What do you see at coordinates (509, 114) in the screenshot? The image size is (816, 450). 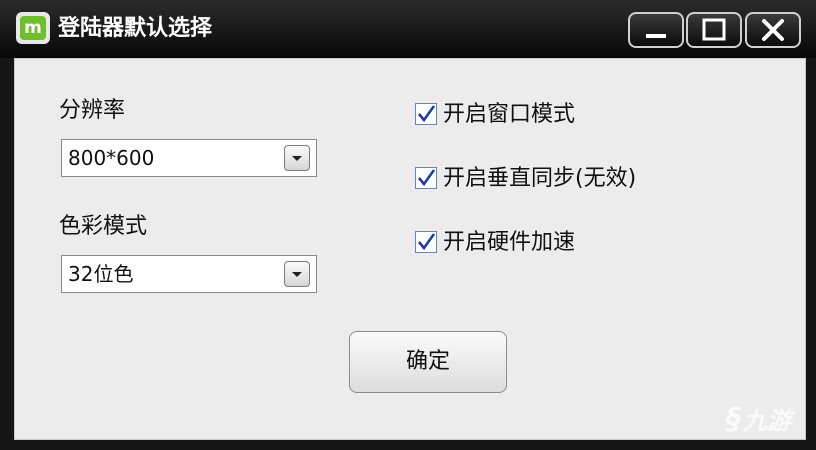 I see `window-mode-label: 开启窗口模式` at bounding box center [509, 114].